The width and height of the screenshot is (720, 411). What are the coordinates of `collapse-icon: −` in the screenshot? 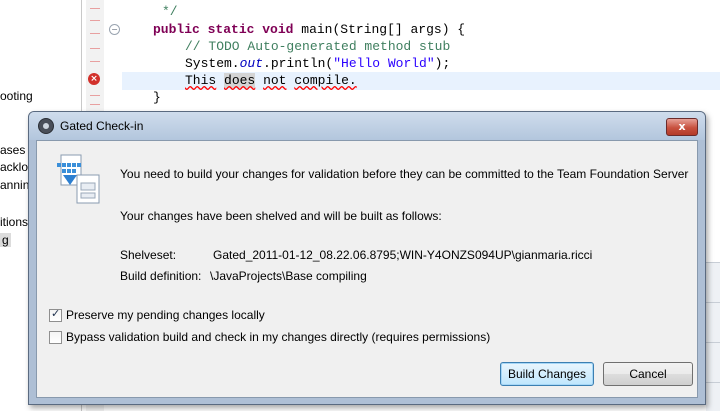 It's located at (114, 29).